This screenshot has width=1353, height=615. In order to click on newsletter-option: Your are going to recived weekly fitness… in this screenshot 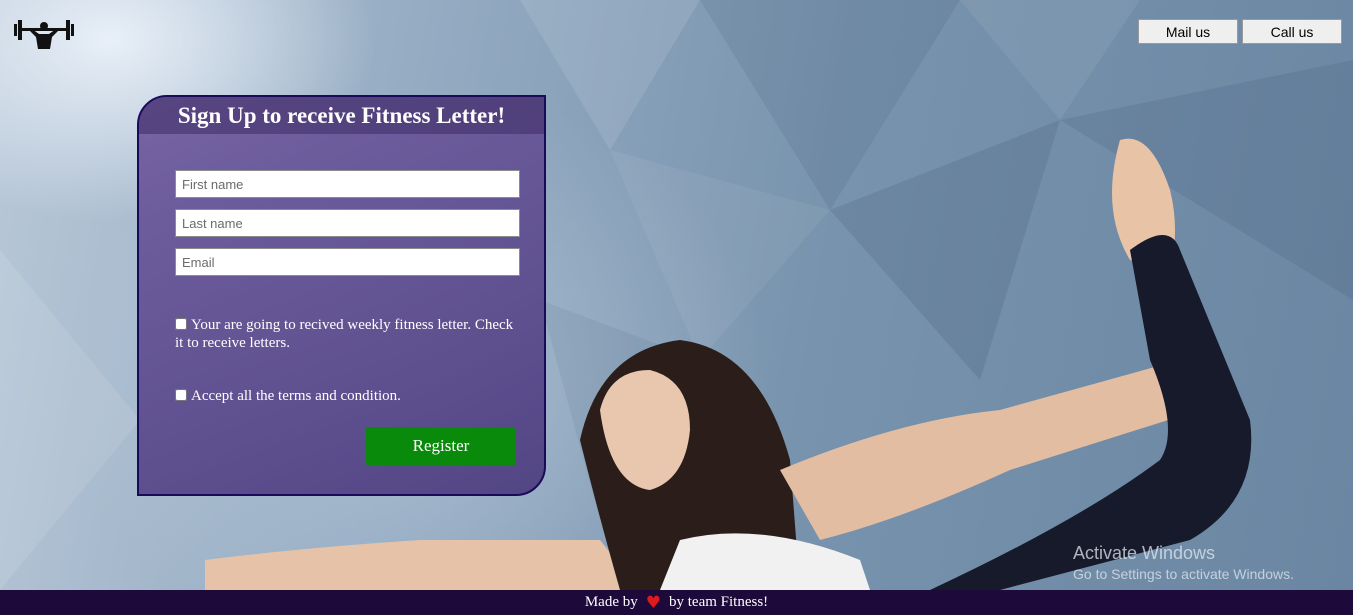, I will do `click(345, 334)`.